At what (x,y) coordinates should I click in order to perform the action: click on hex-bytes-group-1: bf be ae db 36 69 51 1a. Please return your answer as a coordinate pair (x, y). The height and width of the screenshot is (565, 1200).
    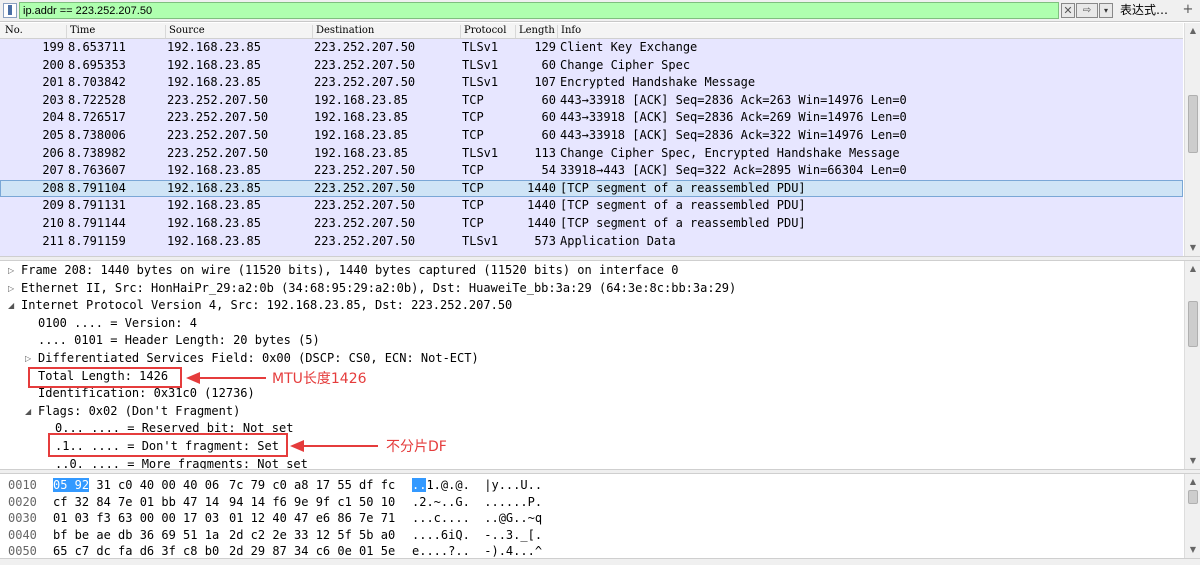
    Looking at the image, I should click on (136, 535).